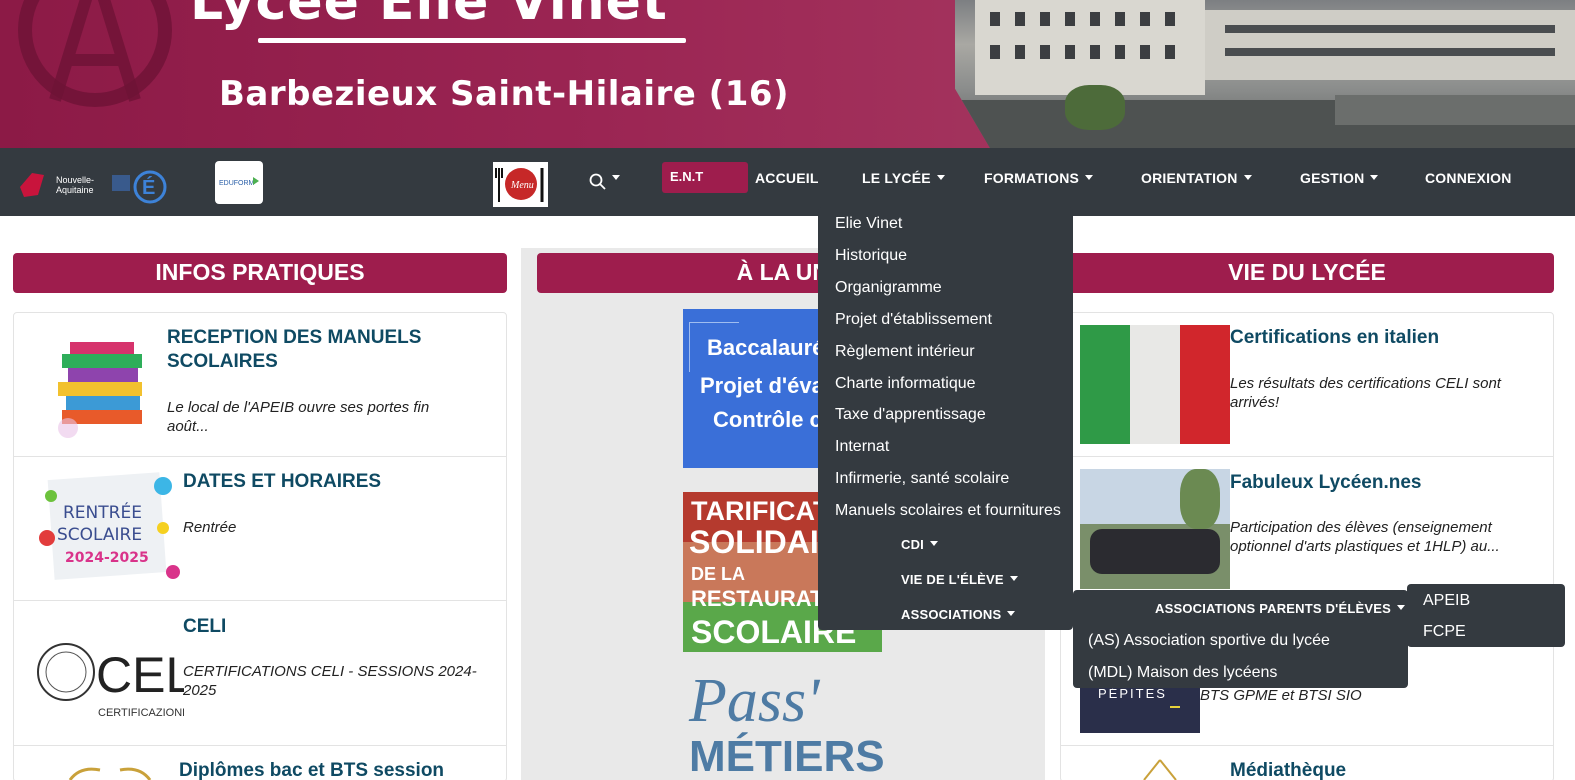 This screenshot has height=780, width=1575. Describe the element at coordinates (210, 527) in the screenshot. I see `card-description: Rentrée` at that location.